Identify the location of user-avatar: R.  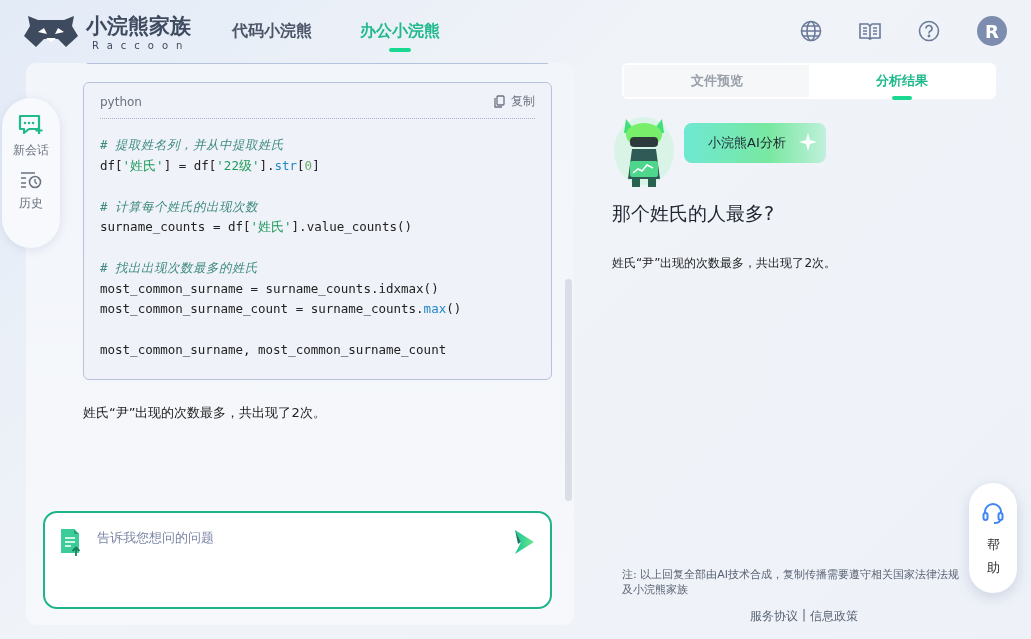
(992, 31).